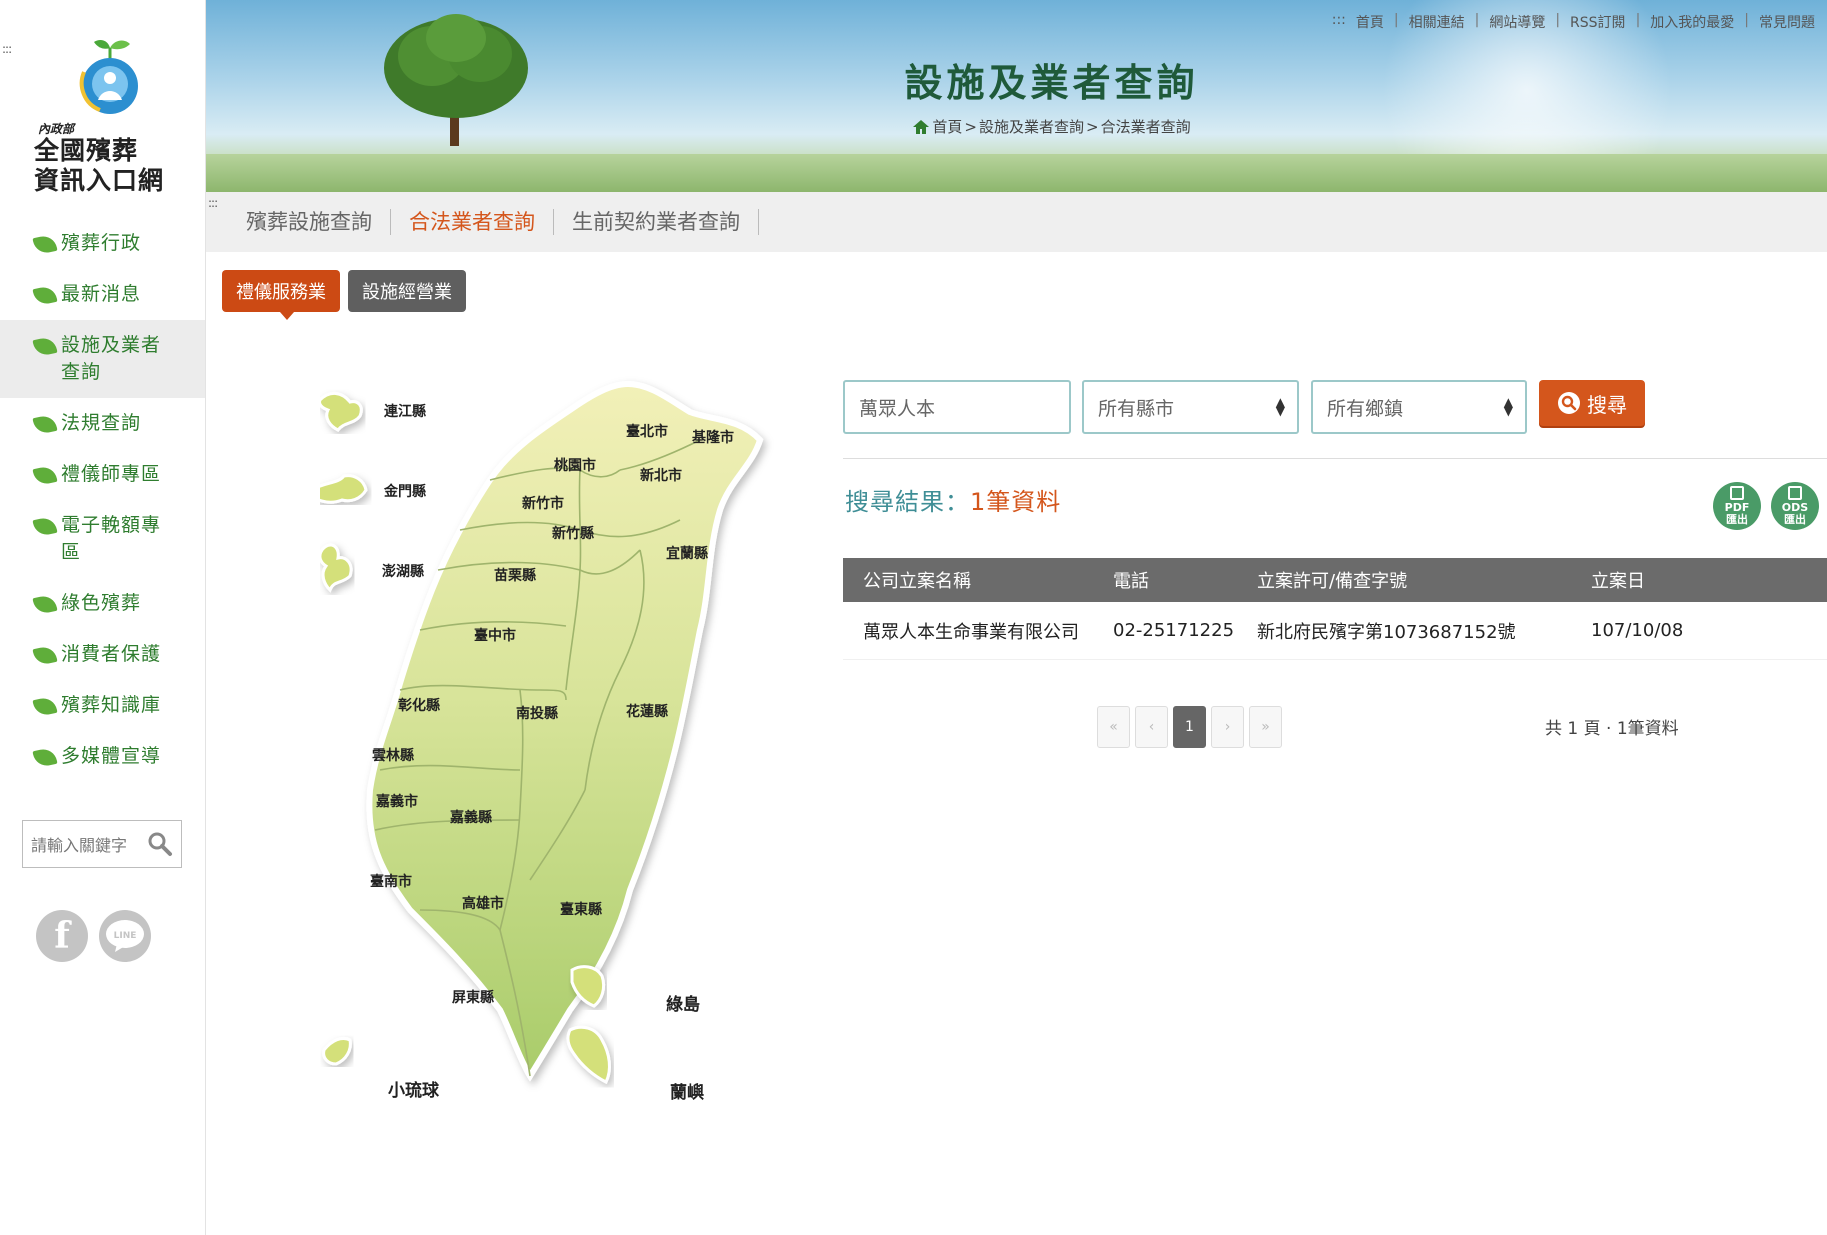  I want to click on map-label: 嘉義市, so click(396, 801).